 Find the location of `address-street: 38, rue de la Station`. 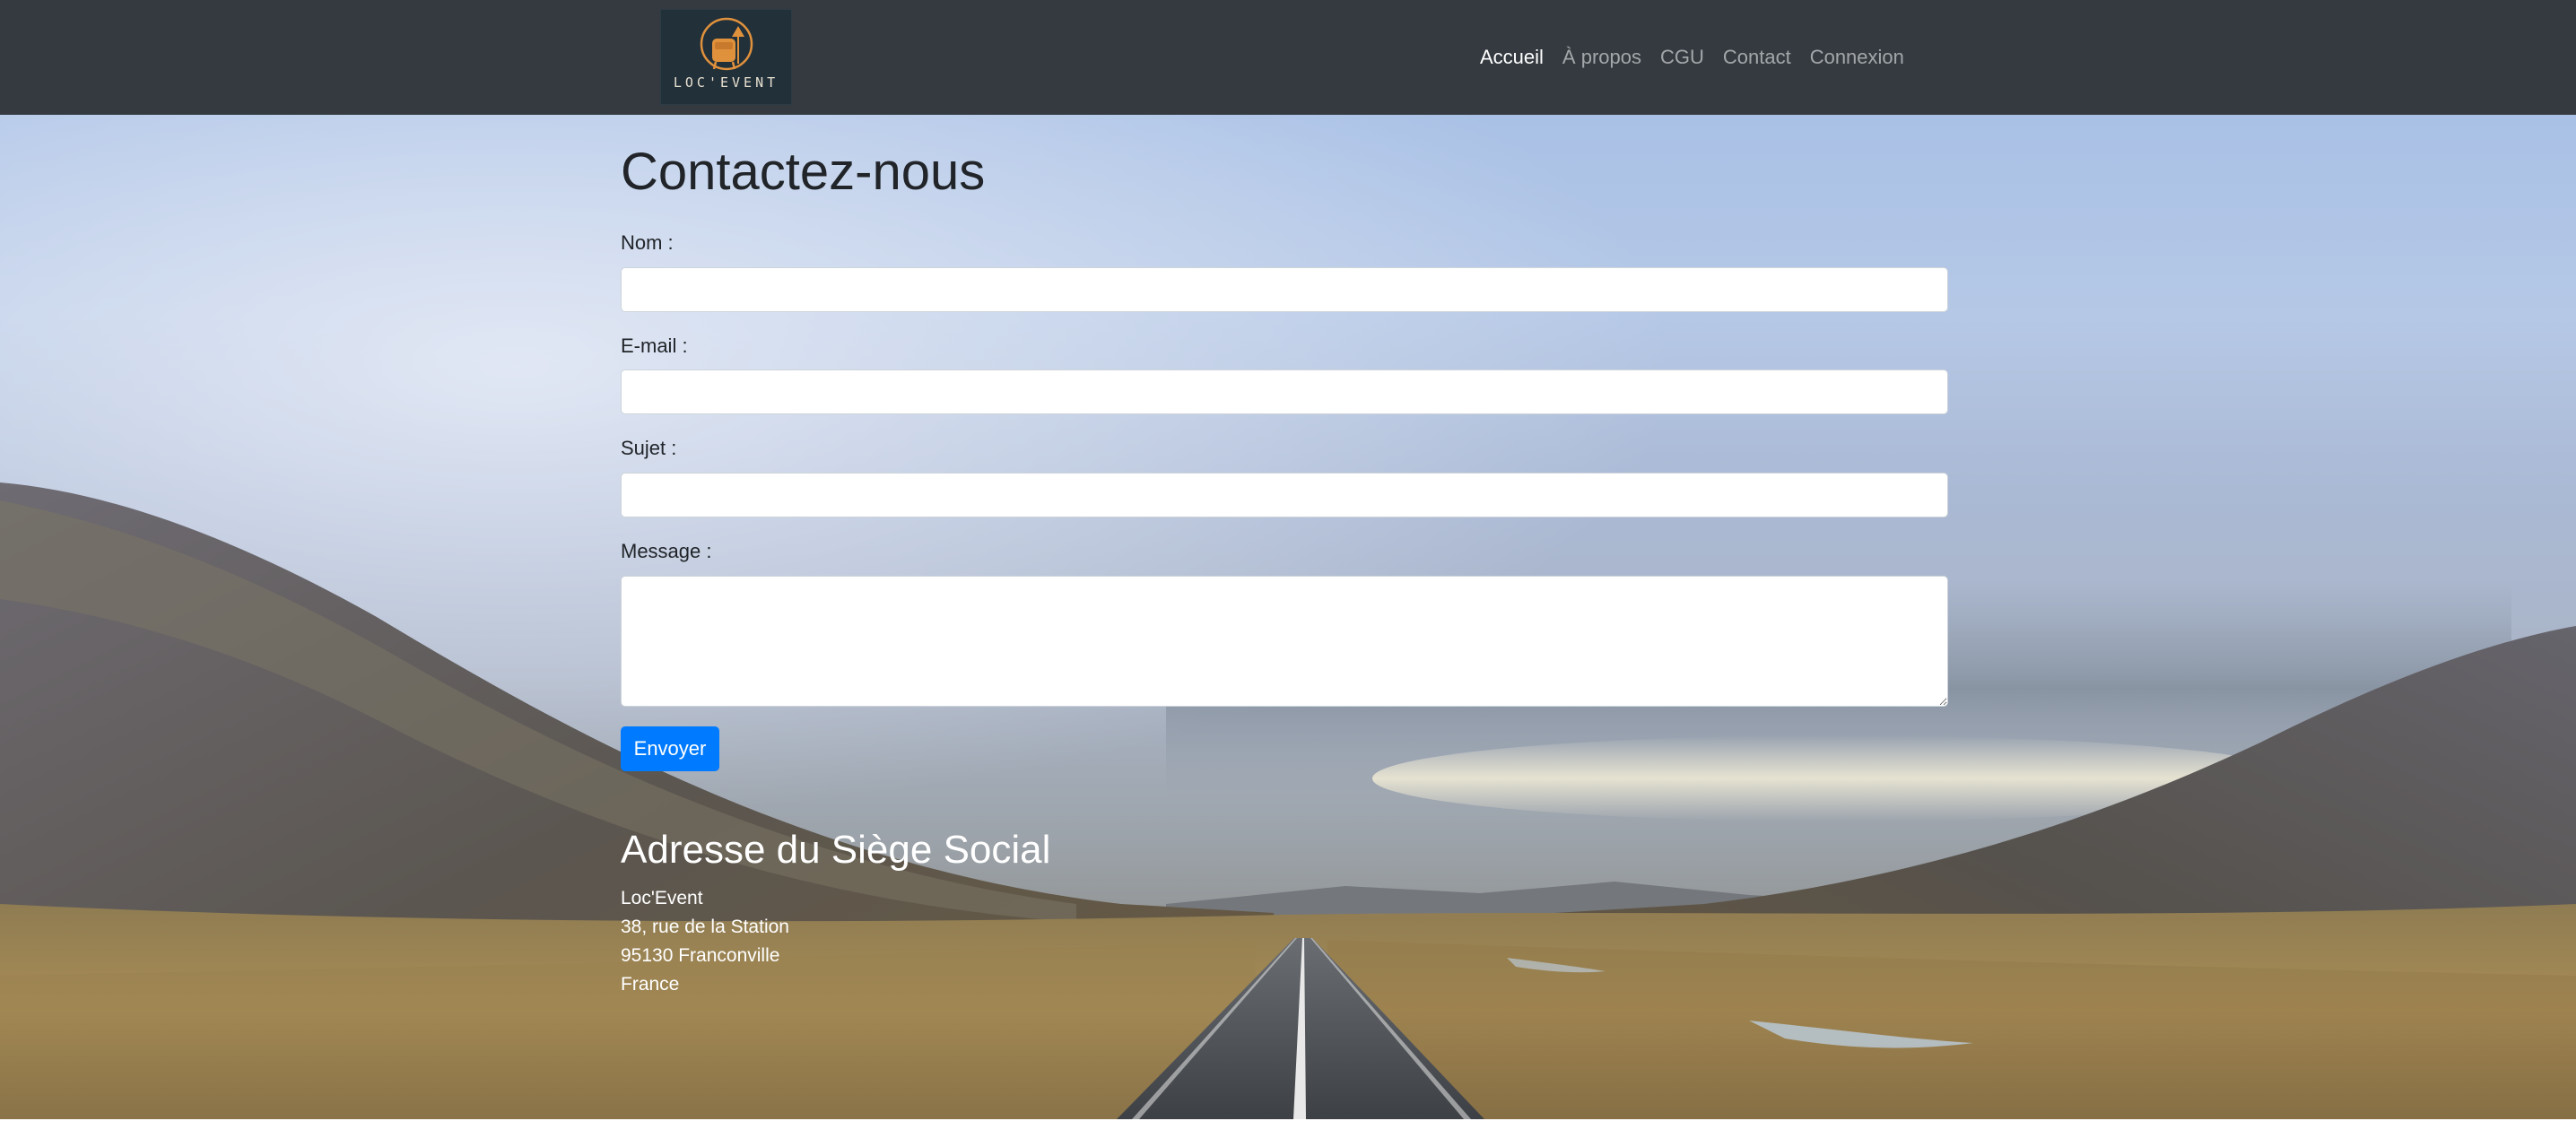

address-street: 38, rue de la Station is located at coordinates (705, 927).